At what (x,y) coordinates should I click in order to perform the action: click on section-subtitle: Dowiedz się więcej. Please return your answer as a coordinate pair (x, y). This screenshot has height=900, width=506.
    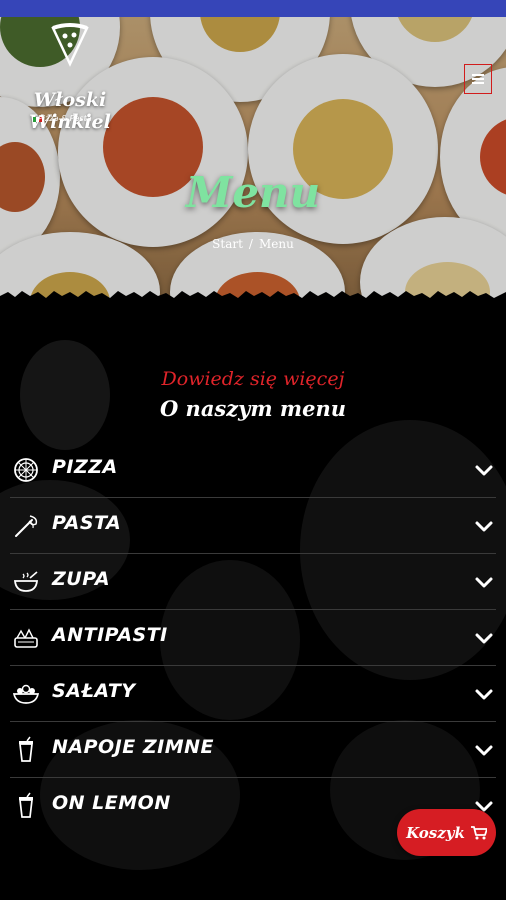
    Looking at the image, I should click on (253, 379).